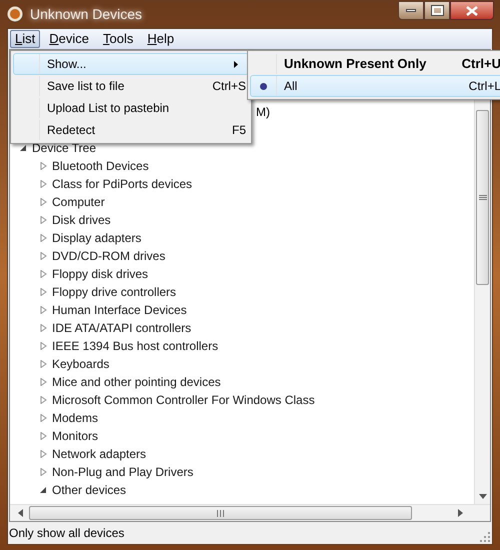  Describe the element at coordinates (483, 496) in the screenshot. I see `scroll-down-icon` at that location.